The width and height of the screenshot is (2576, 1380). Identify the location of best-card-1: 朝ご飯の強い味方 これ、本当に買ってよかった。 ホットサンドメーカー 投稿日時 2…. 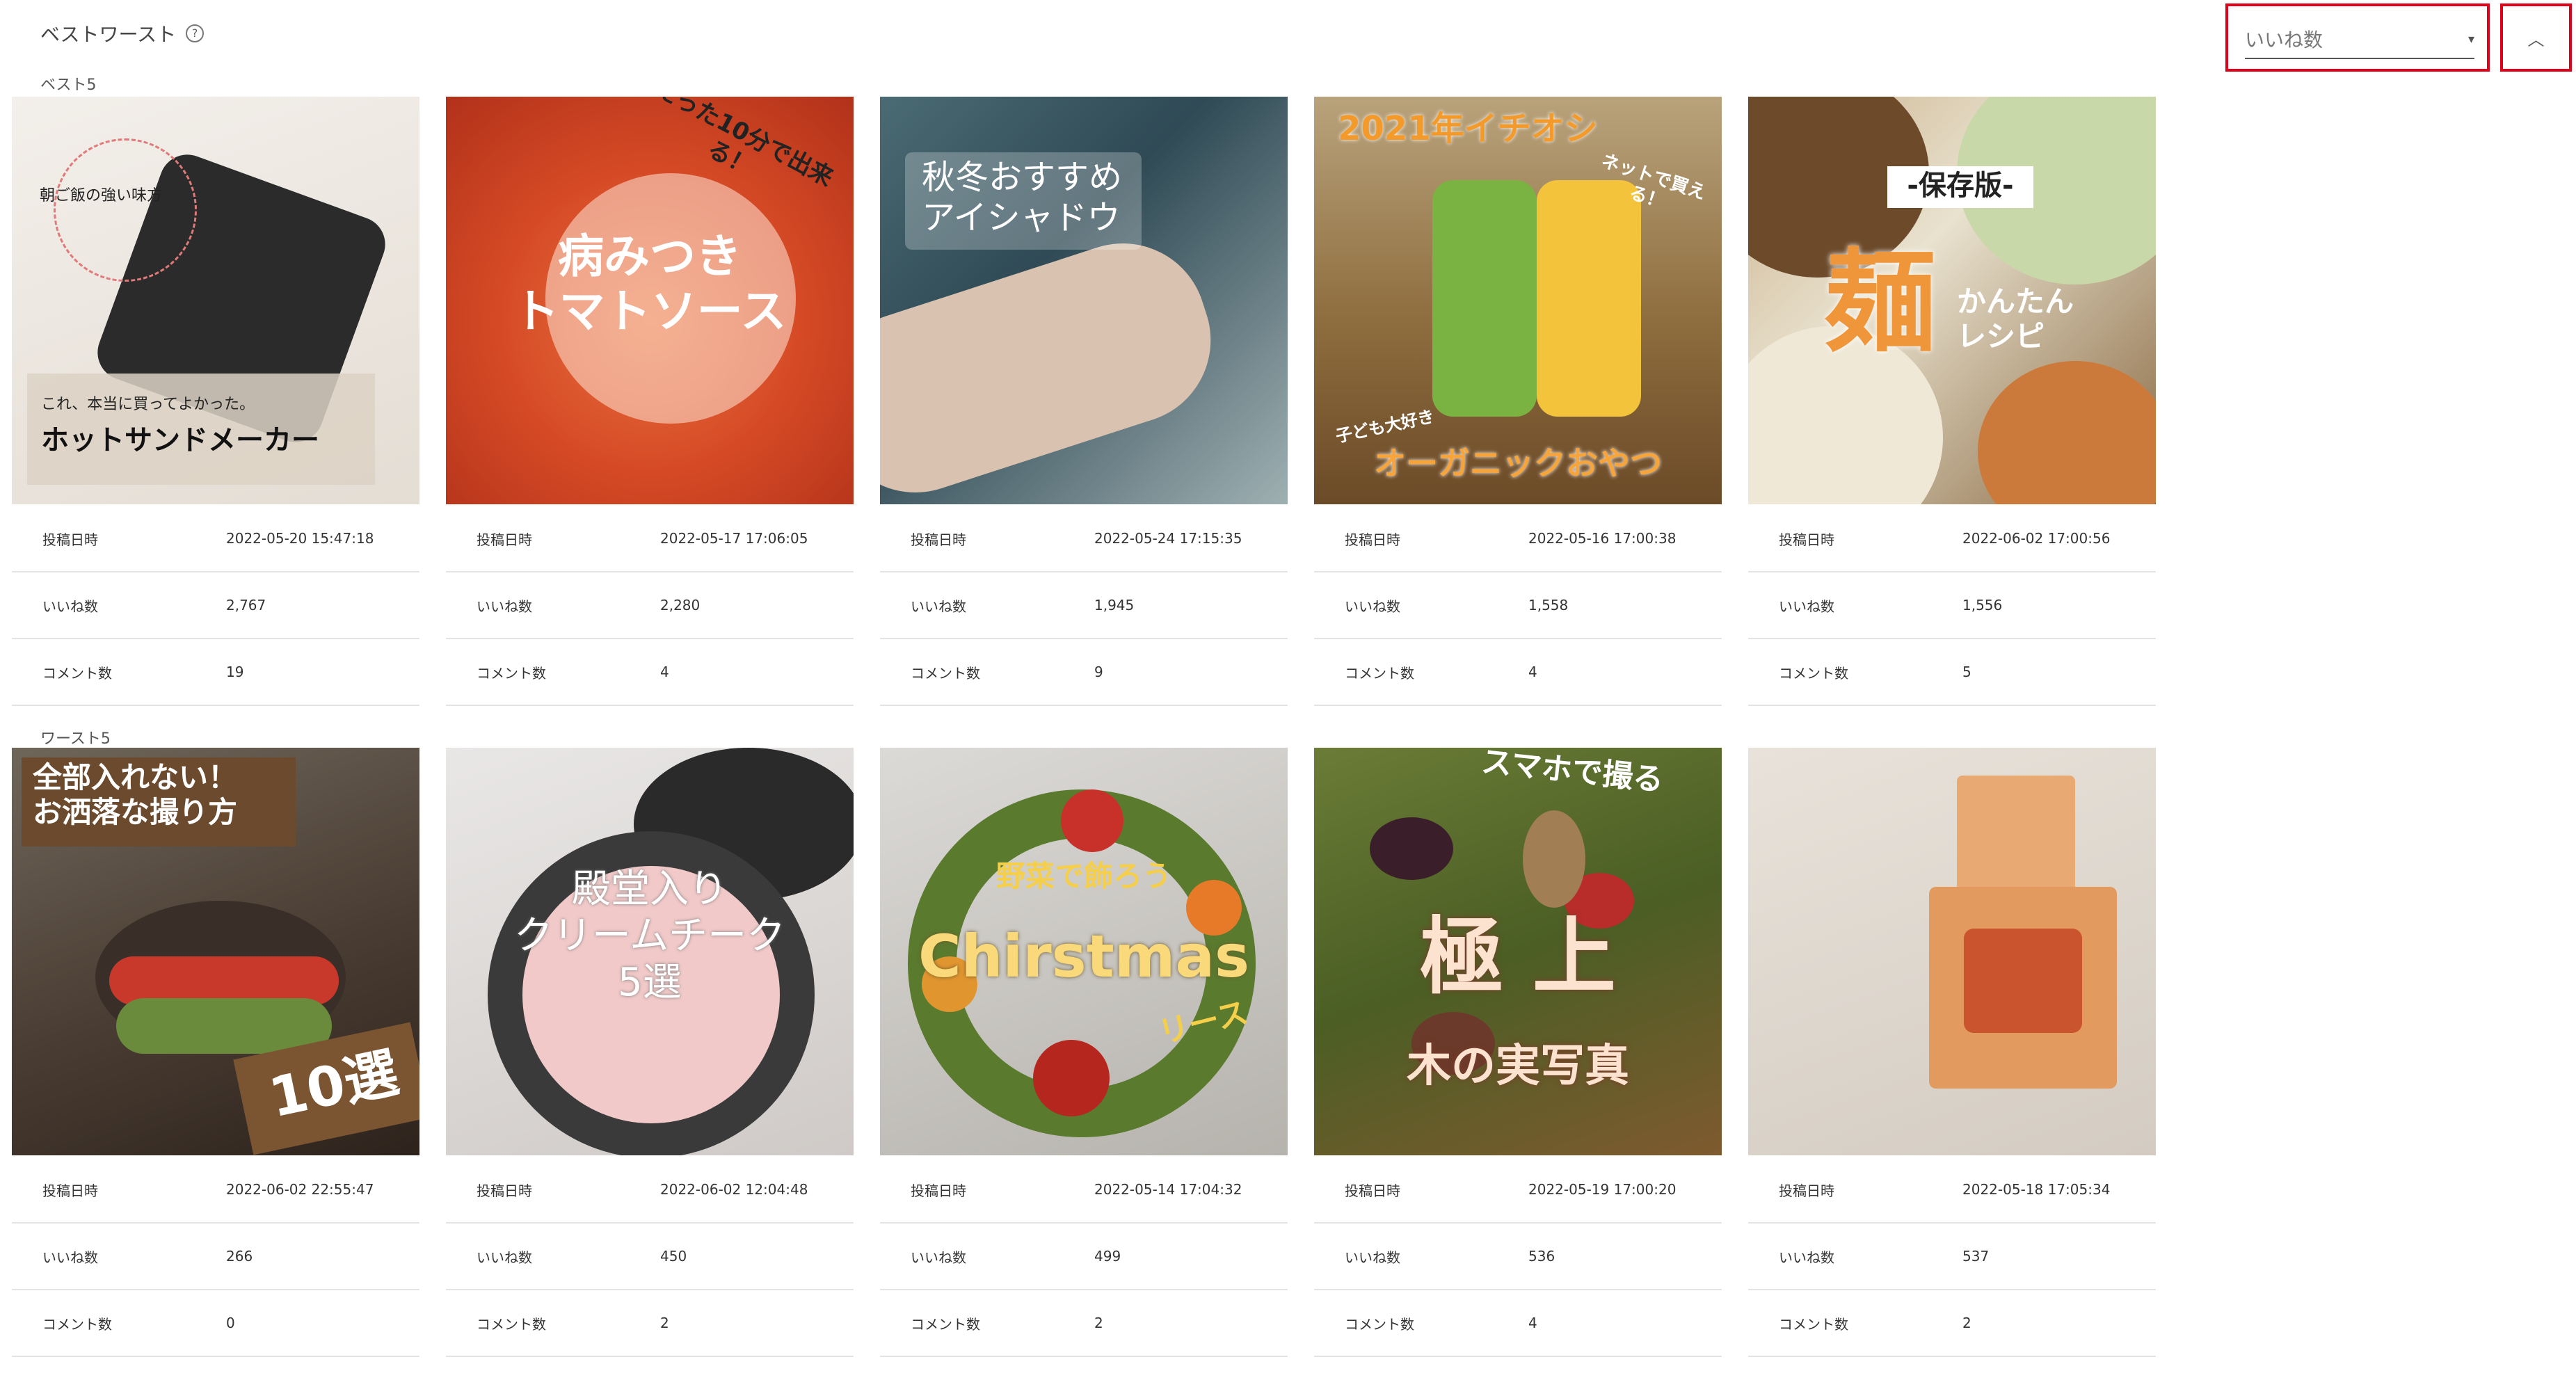
(215, 401).